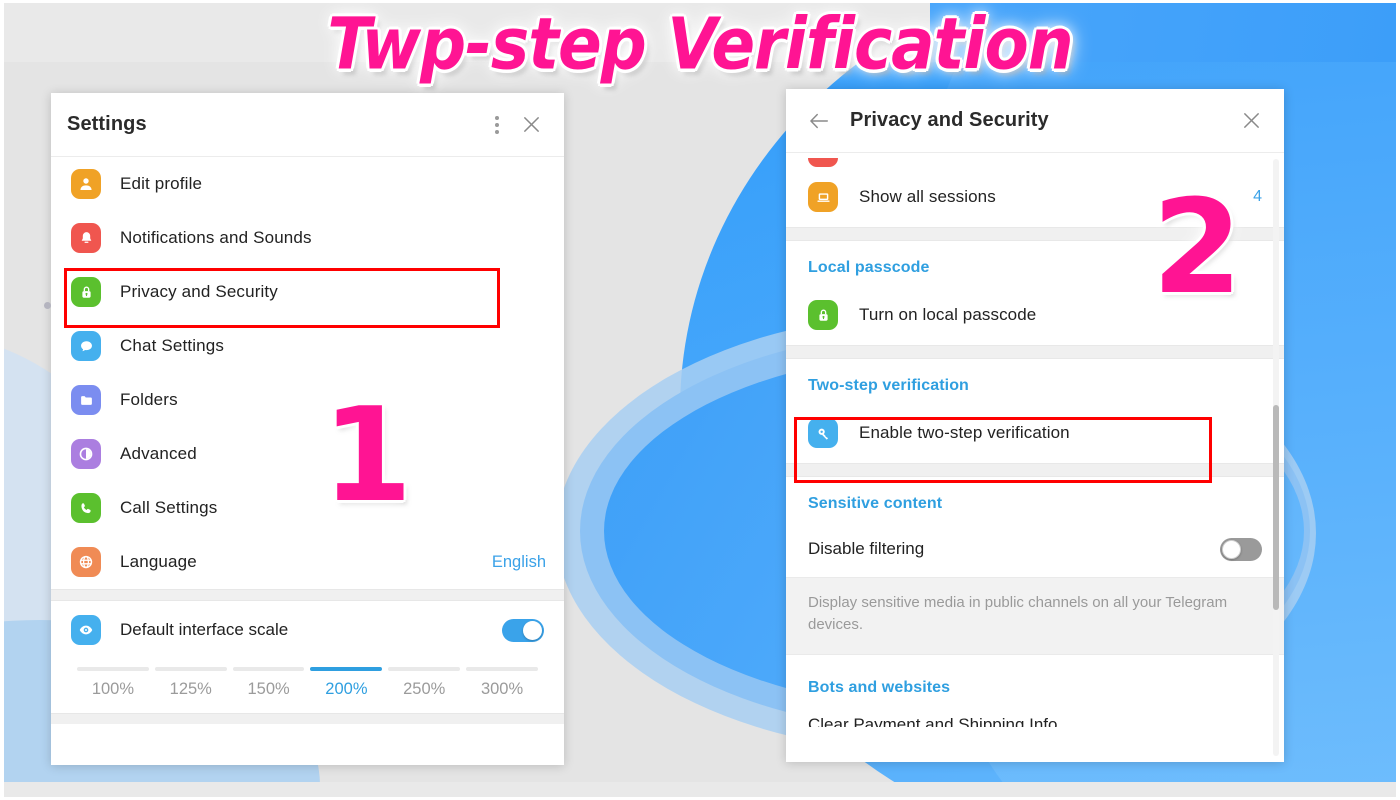 The image size is (1400, 800). What do you see at coordinates (1398, 400) in the screenshot?
I see `frame-right` at bounding box center [1398, 400].